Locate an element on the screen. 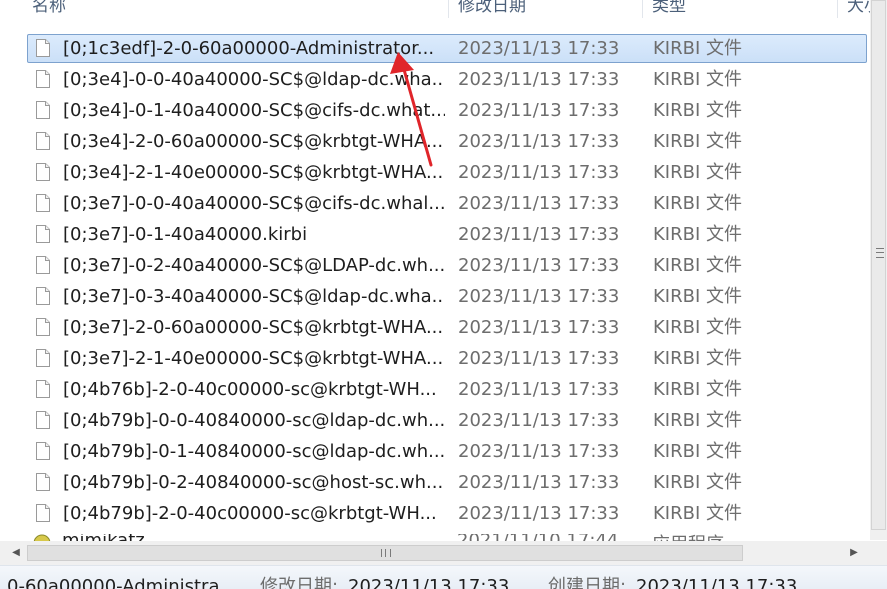  vertical-scrollbar is located at coordinates (878, 270).